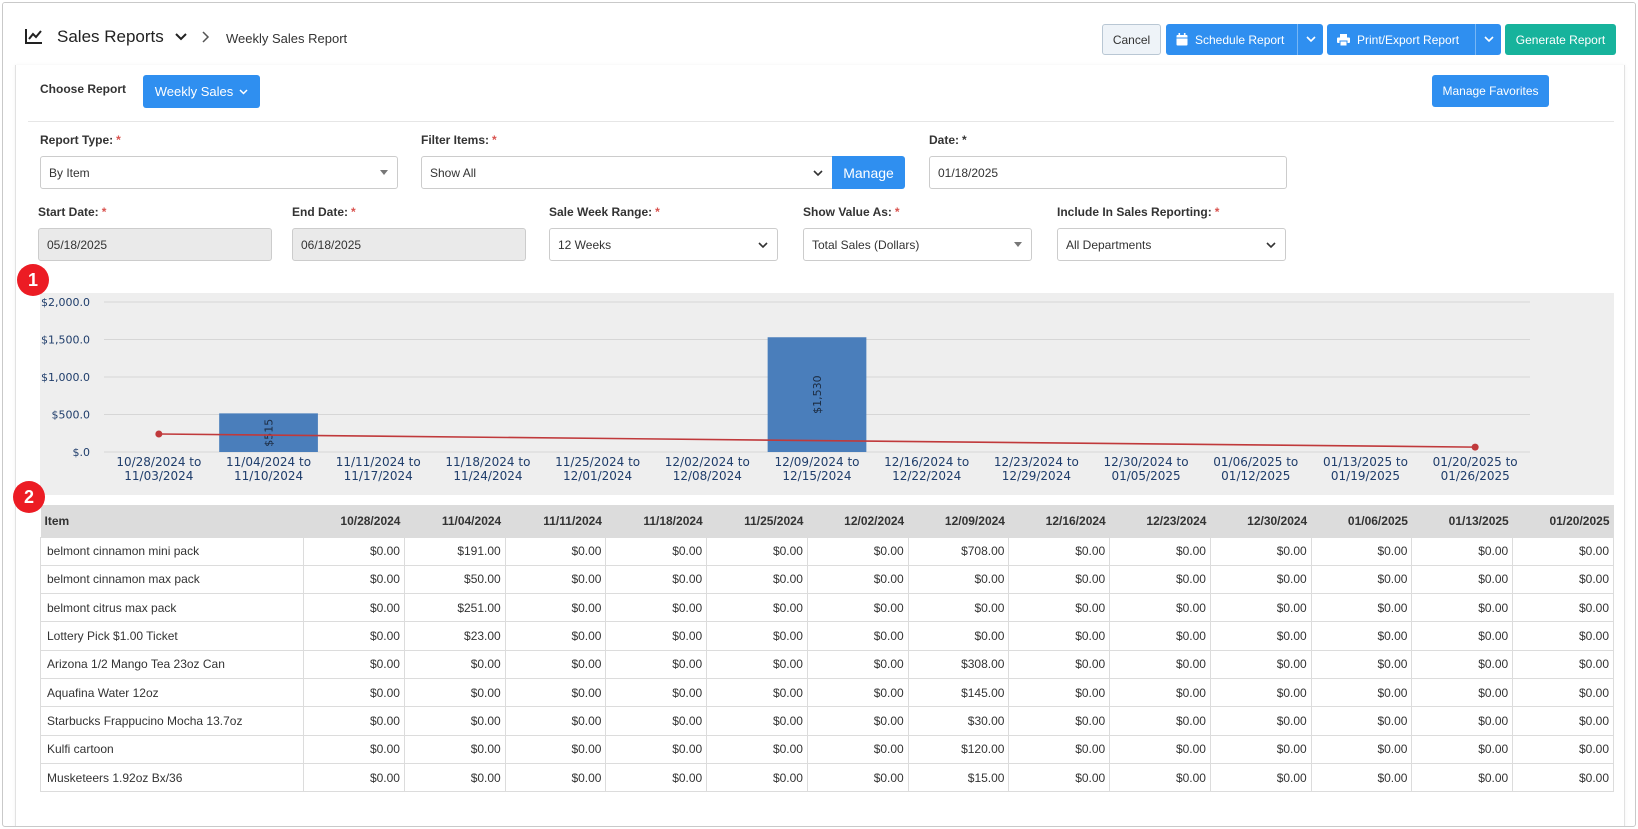 Image resolution: width=1638 pixels, height=829 pixels. What do you see at coordinates (1109, 244) in the screenshot?
I see `include-reporting-value: All Departments` at bounding box center [1109, 244].